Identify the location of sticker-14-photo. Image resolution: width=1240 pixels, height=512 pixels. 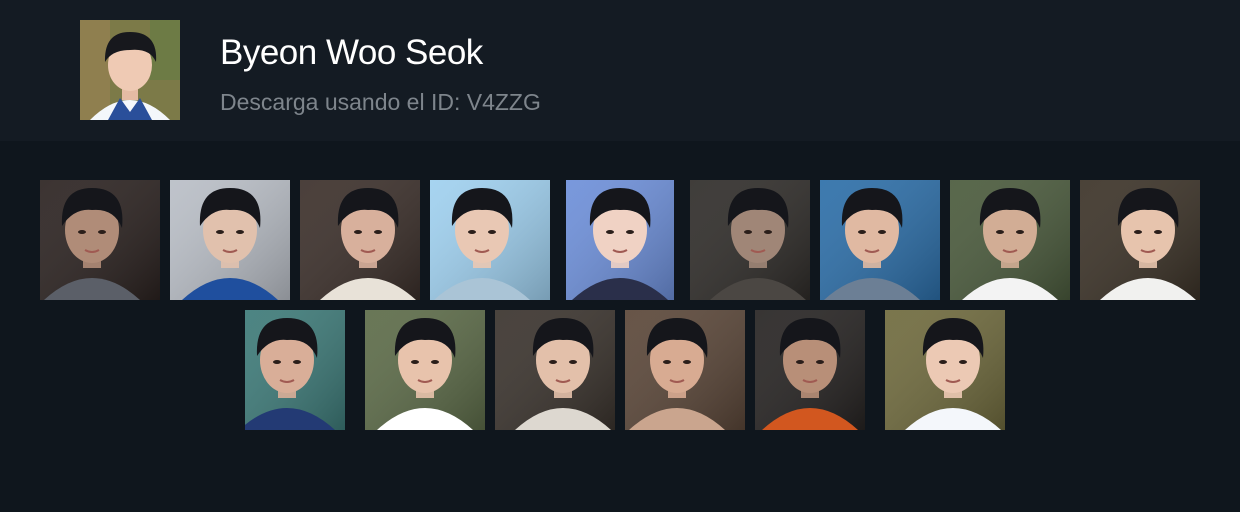
(810, 370).